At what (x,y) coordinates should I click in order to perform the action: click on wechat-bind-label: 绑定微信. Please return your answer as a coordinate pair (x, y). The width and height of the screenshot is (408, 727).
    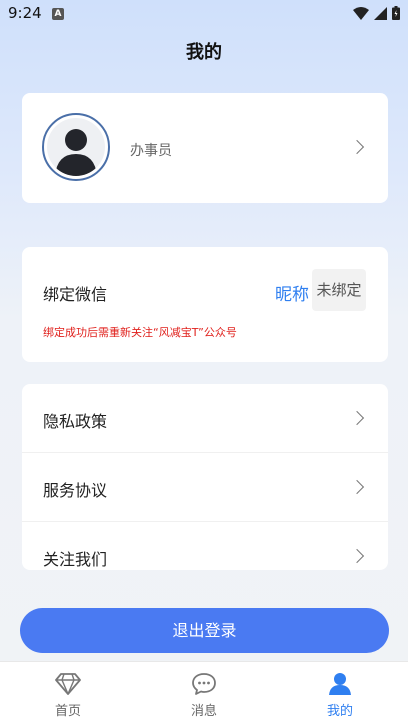
    Looking at the image, I should click on (75, 294).